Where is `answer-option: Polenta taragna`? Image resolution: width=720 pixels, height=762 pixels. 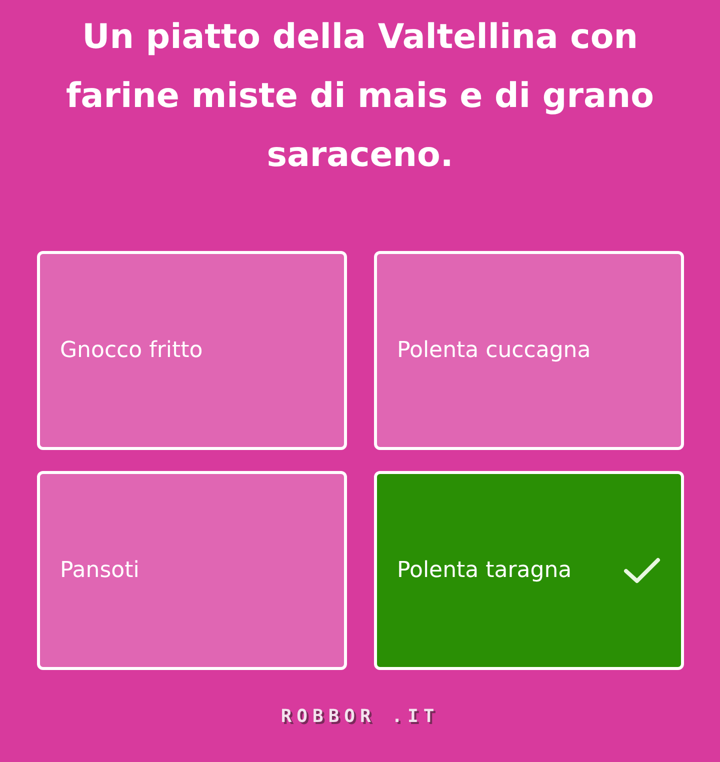 answer-option: Polenta taragna is located at coordinates (529, 570).